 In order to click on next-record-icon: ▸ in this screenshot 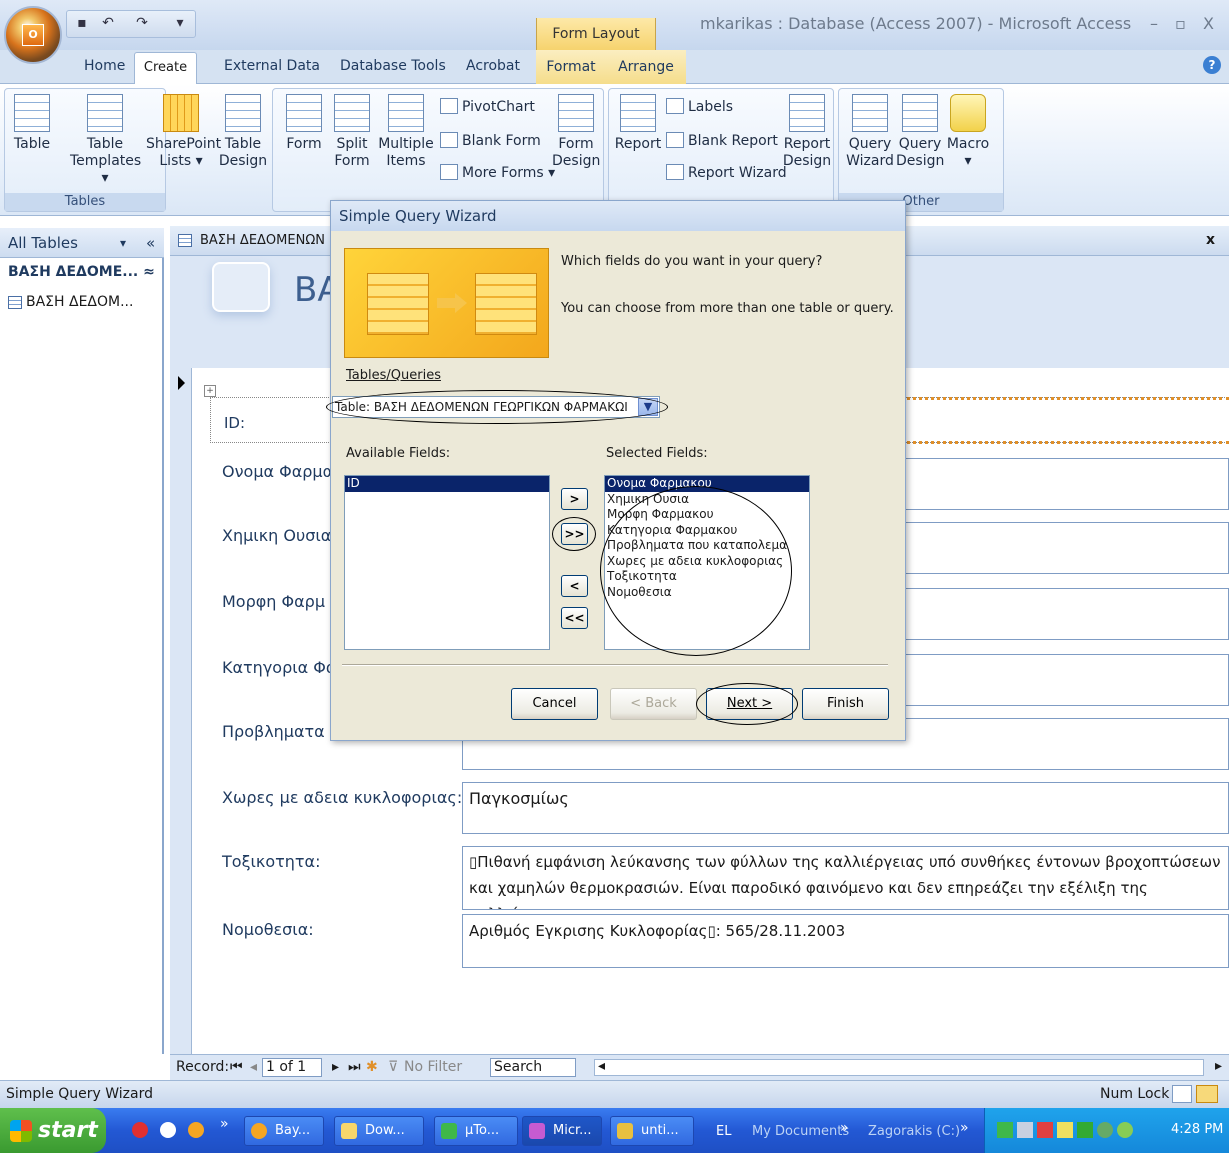, I will do `click(335, 1067)`.